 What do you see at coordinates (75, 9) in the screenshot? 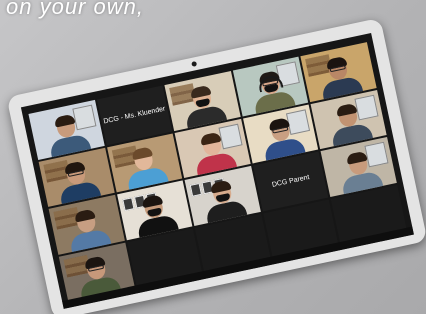
I see `caption-text: on your own,` at bounding box center [75, 9].